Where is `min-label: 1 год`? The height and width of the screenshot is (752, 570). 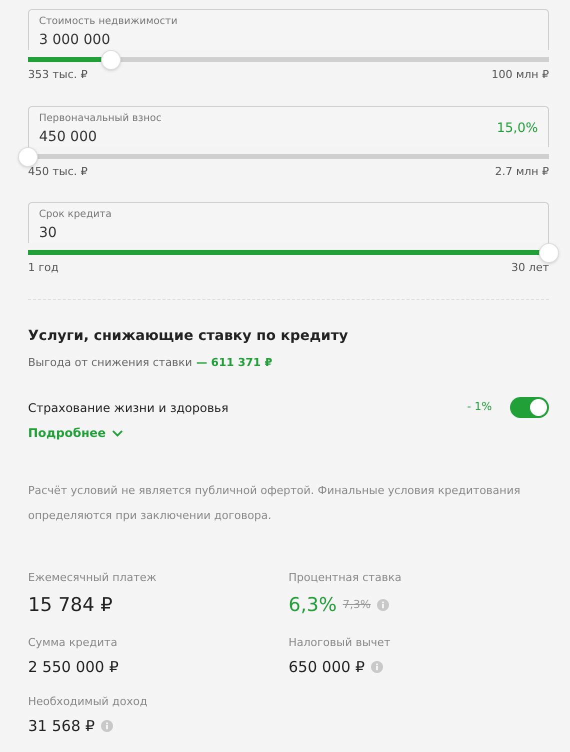 min-label: 1 год is located at coordinates (43, 268).